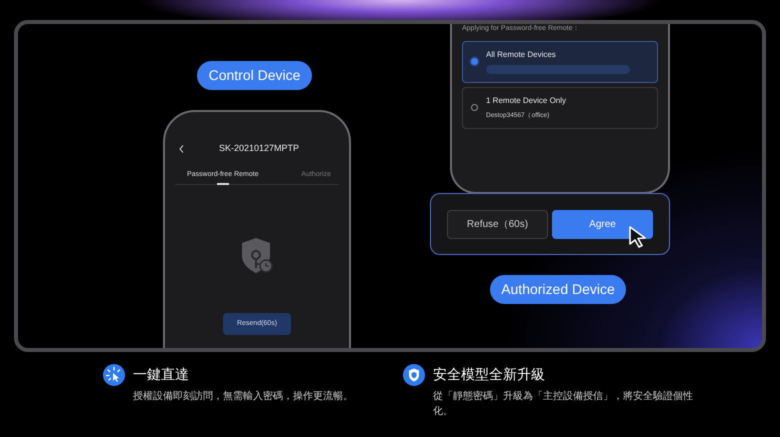 The image size is (780, 437). Describe the element at coordinates (563, 404) in the screenshot. I see `feature-description: 從「靜態密碼」升級為「主控設備授信」，將安全驗證個性化。` at that location.